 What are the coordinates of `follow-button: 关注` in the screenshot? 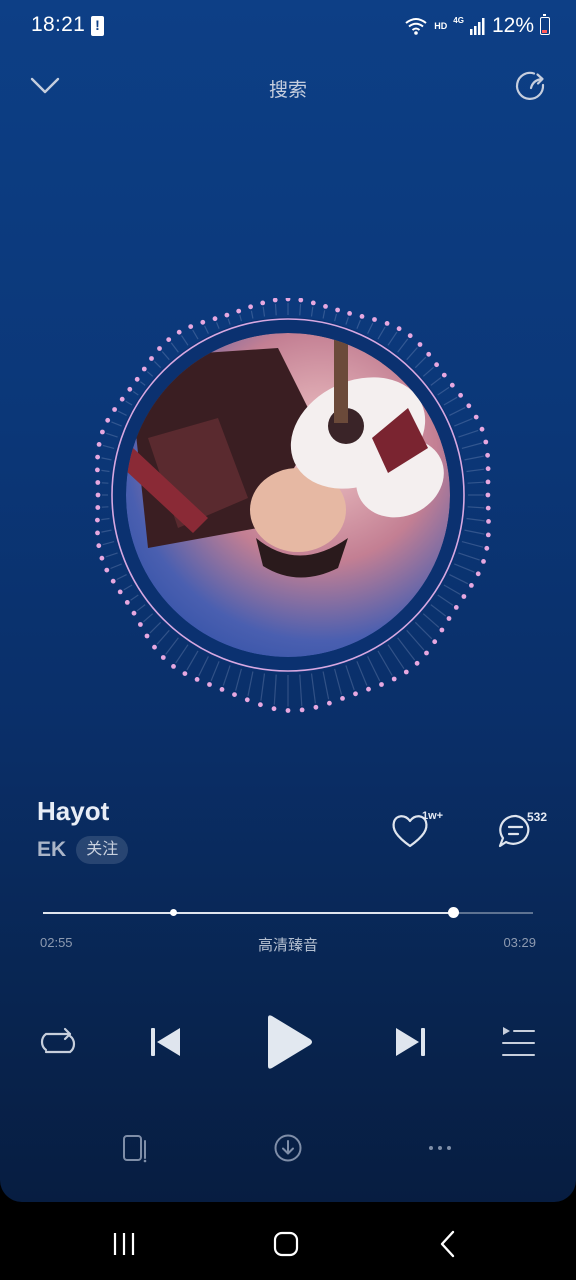 It's located at (102, 850).